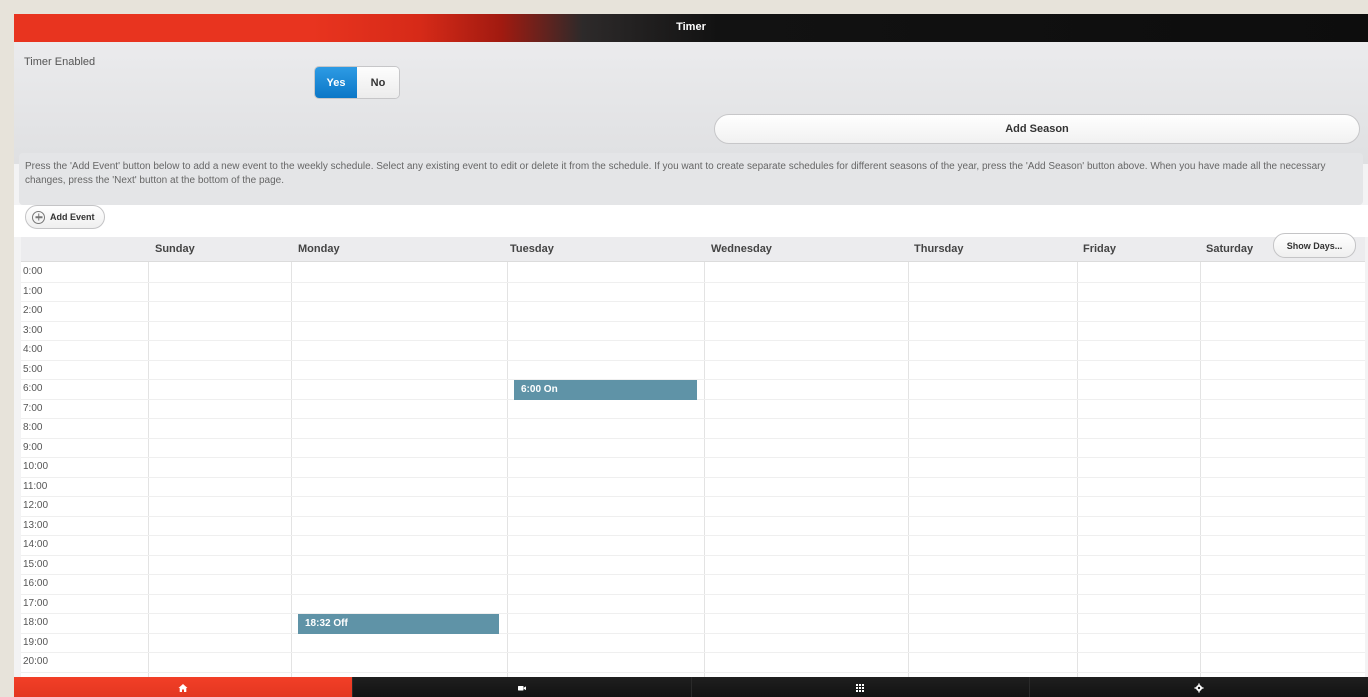 The image size is (1368, 697). Describe the element at coordinates (605, 390) in the screenshot. I see `schedule-event: 6:00 On` at that location.